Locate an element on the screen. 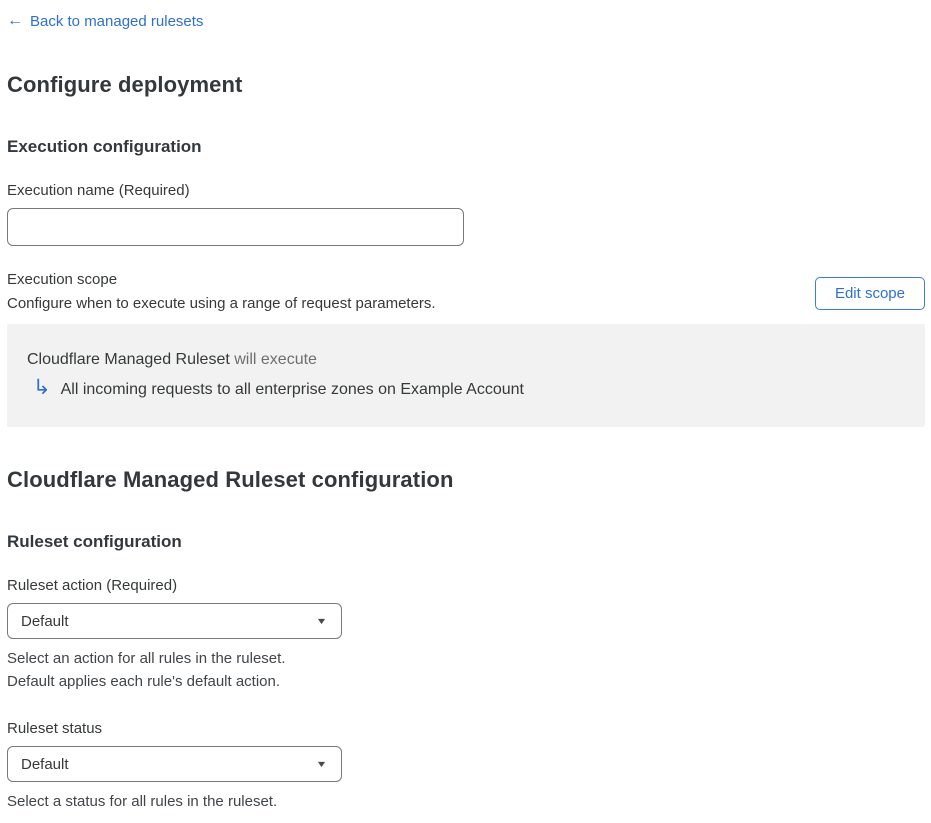 Image resolution: width=931 pixels, height=823 pixels. ruleset-status-select: Default ▼ is located at coordinates (174, 764).